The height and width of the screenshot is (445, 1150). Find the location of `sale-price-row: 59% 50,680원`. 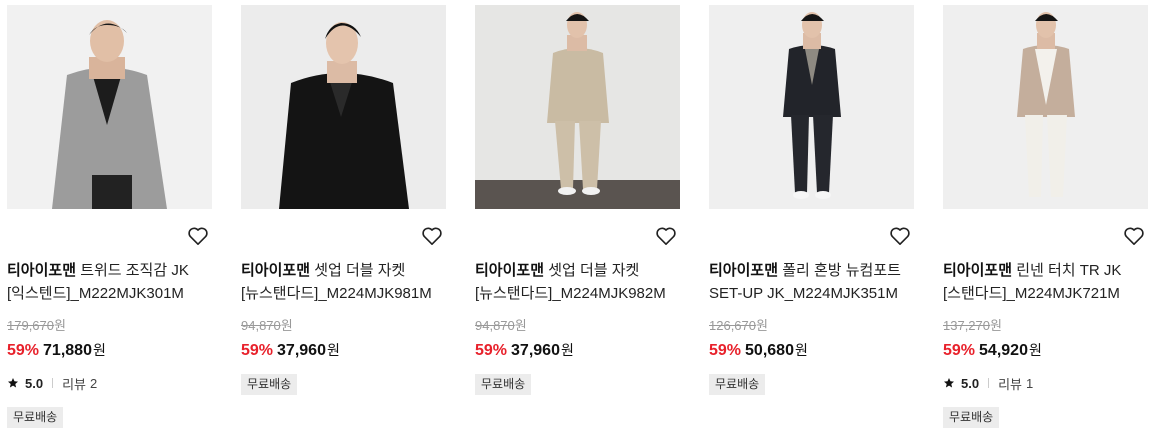

sale-price-row: 59% 50,680원 is located at coordinates (758, 350).